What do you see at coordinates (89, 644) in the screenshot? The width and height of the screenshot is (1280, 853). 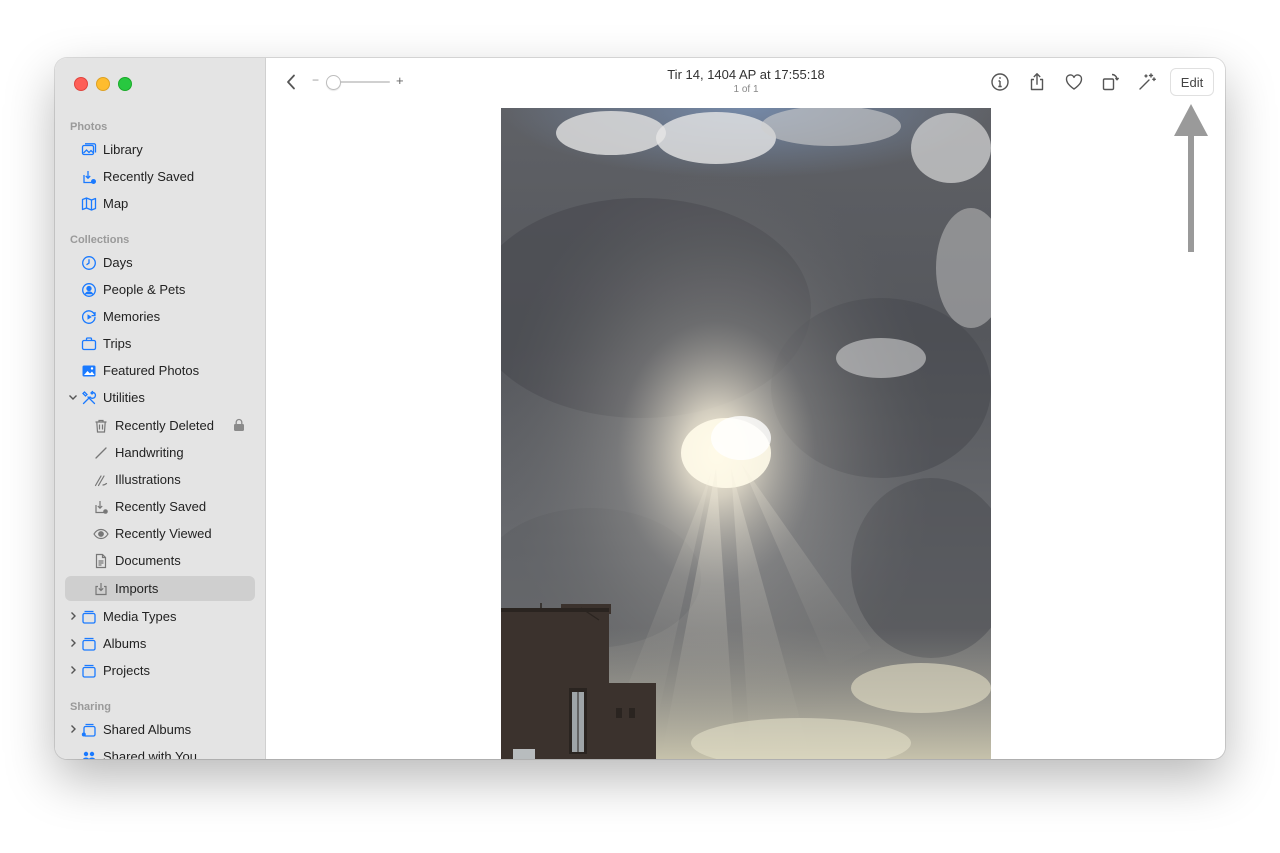 I see `album-stack-icon` at bounding box center [89, 644].